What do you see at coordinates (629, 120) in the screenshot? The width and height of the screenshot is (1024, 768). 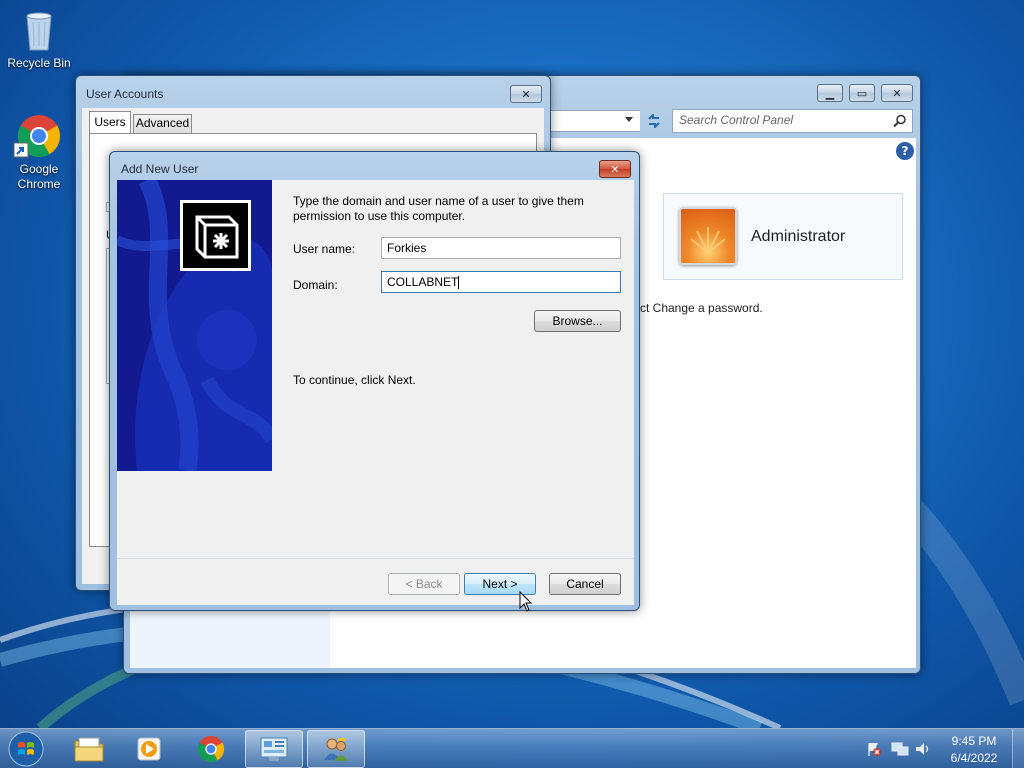 I see `dropdown-arrow-icon` at bounding box center [629, 120].